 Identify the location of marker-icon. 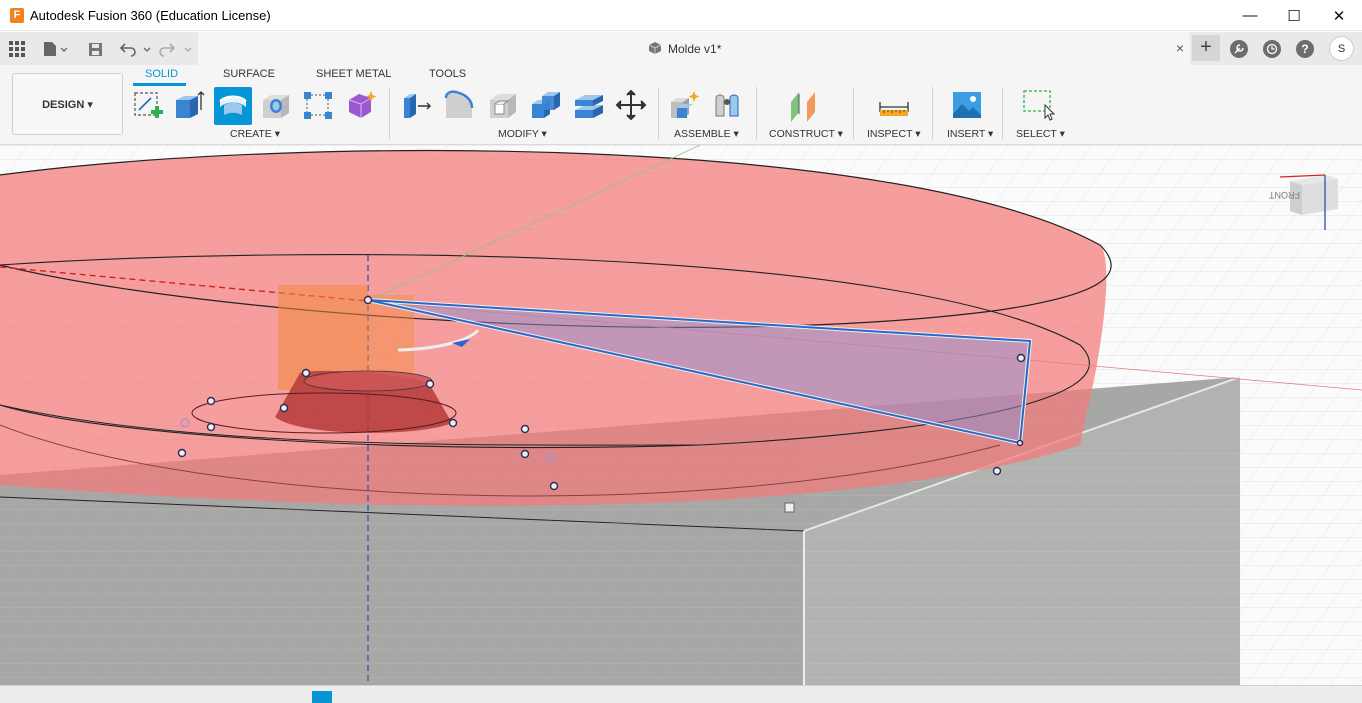
(789, 507).